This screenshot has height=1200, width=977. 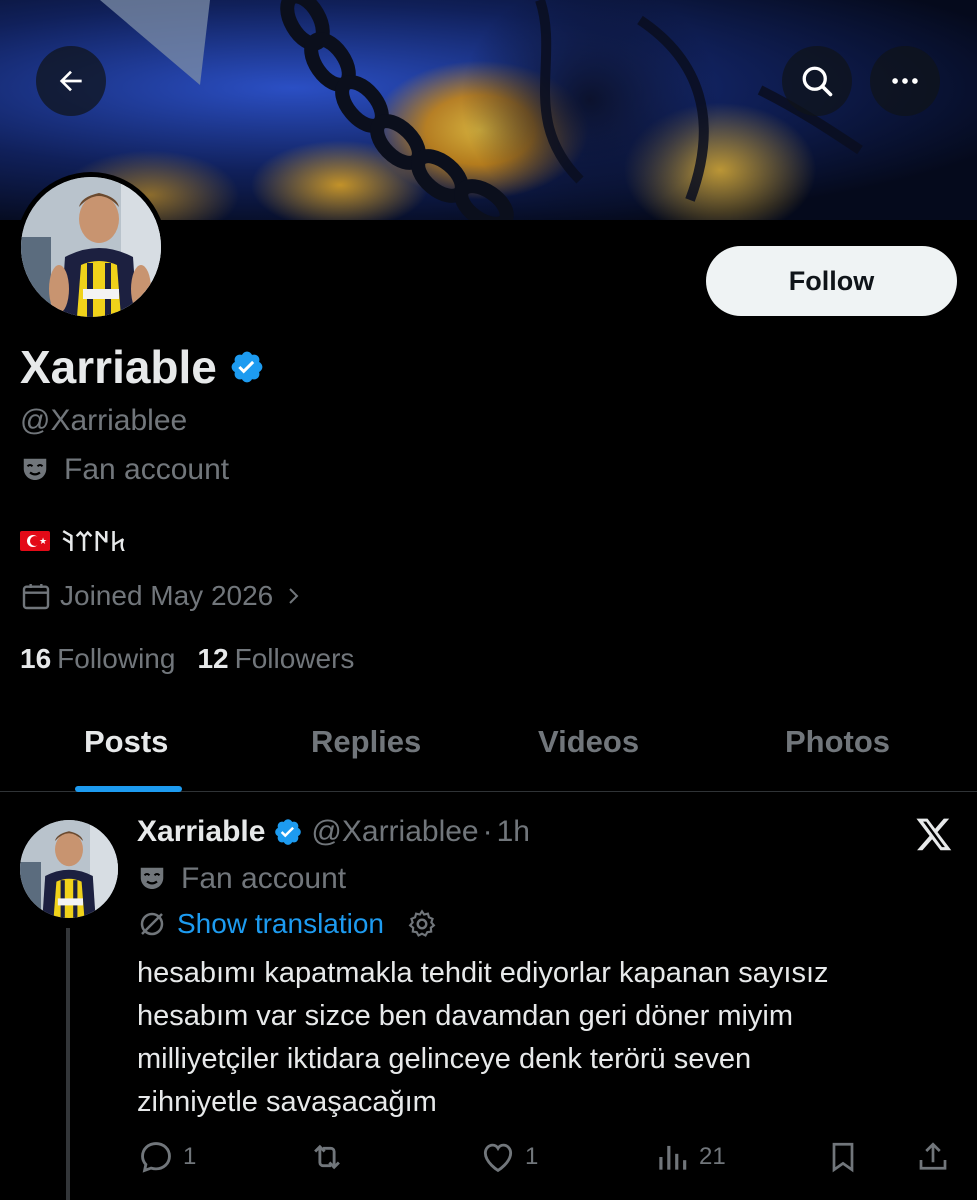 I want to click on bookmark-icon, so click(x=843, y=1157).